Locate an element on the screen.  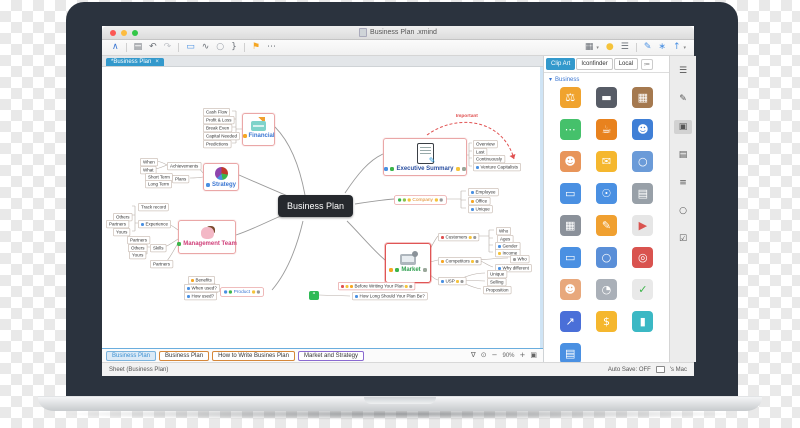
topic-management-team: Management Team is located at coordinates (207, 237).